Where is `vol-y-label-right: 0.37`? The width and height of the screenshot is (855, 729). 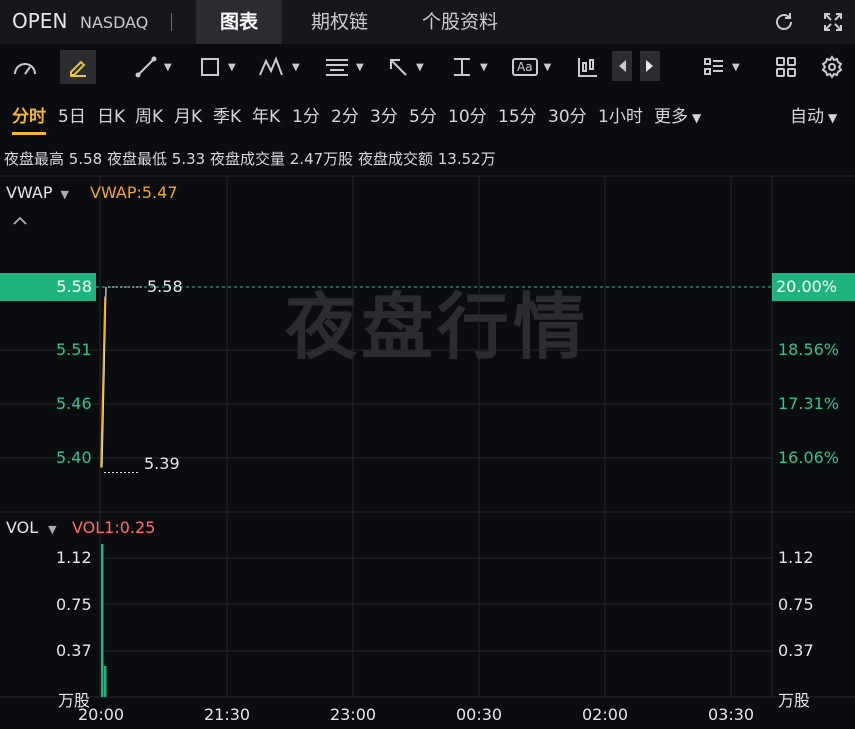 vol-y-label-right: 0.37 is located at coordinates (796, 650).